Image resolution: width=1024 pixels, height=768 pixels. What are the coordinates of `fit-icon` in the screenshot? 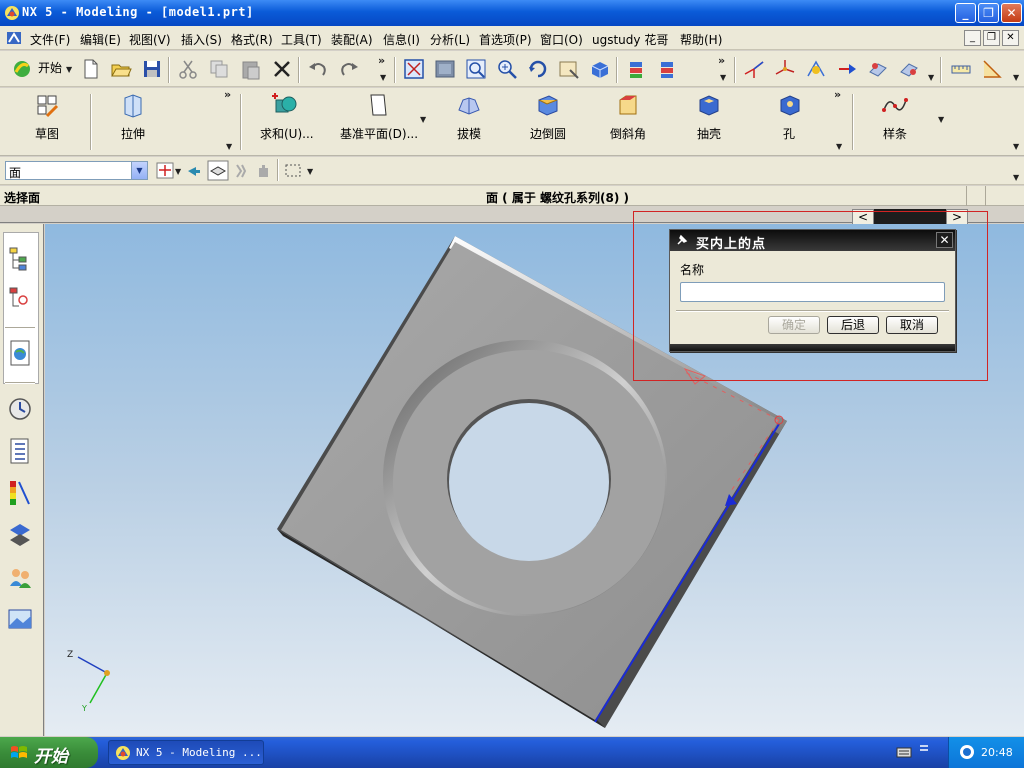 It's located at (414, 69).